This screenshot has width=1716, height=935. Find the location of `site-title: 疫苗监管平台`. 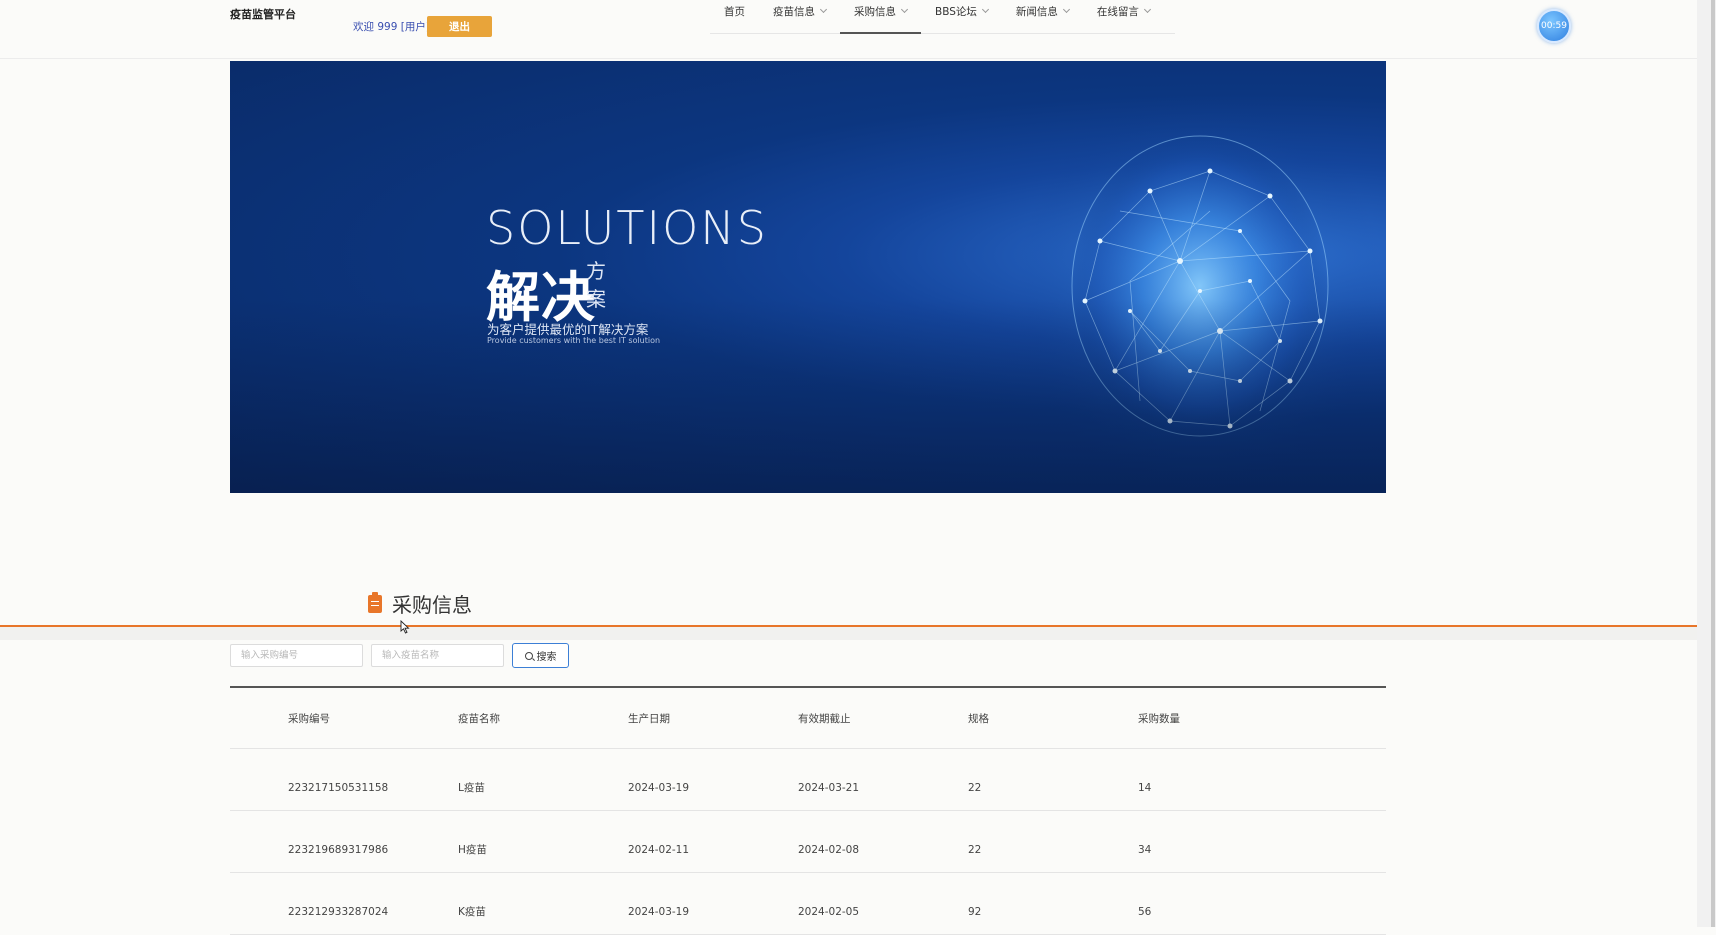

site-title: 疫苗监管平台 is located at coordinates (263, 14).